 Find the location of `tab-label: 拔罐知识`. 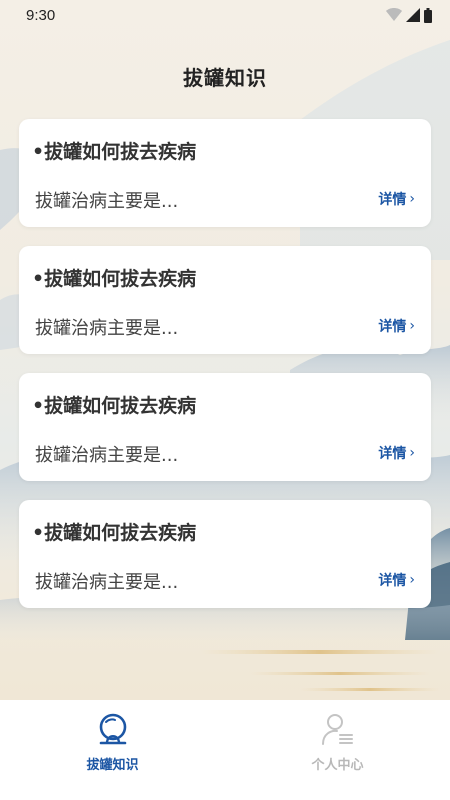

tab-label: 拔罐知识 is located at coordinates (112, 765).